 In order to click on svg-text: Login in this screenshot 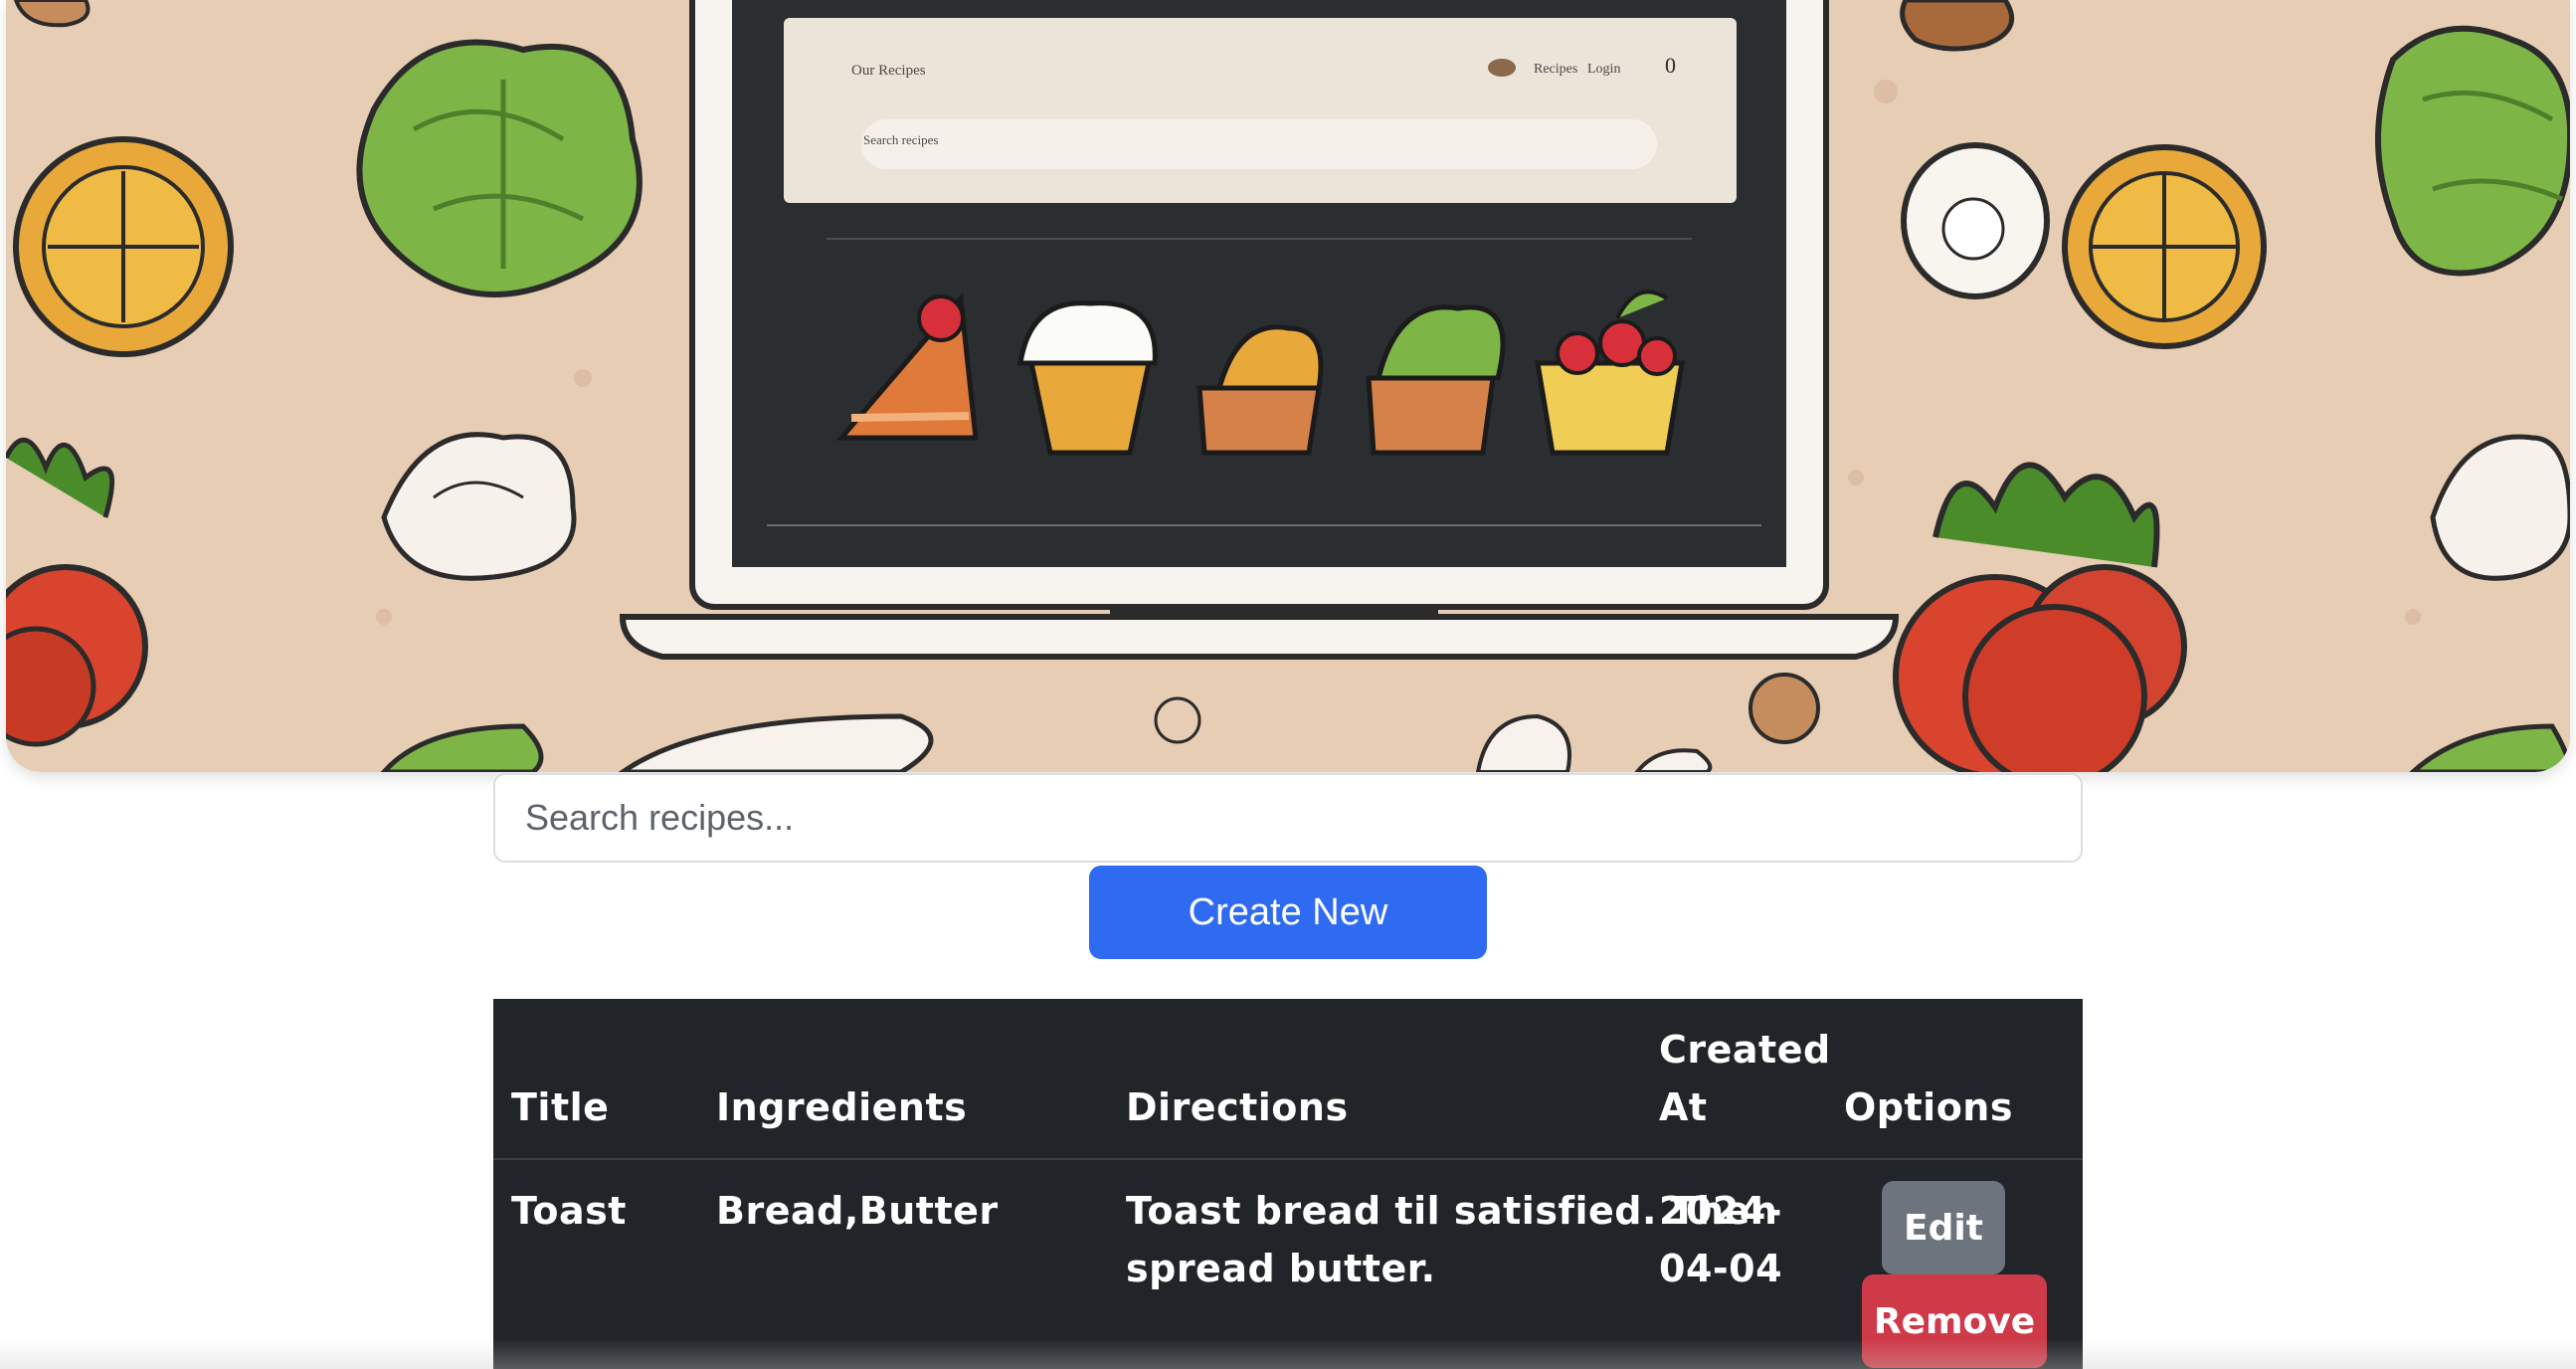, I will do `click(1603, 69)`.